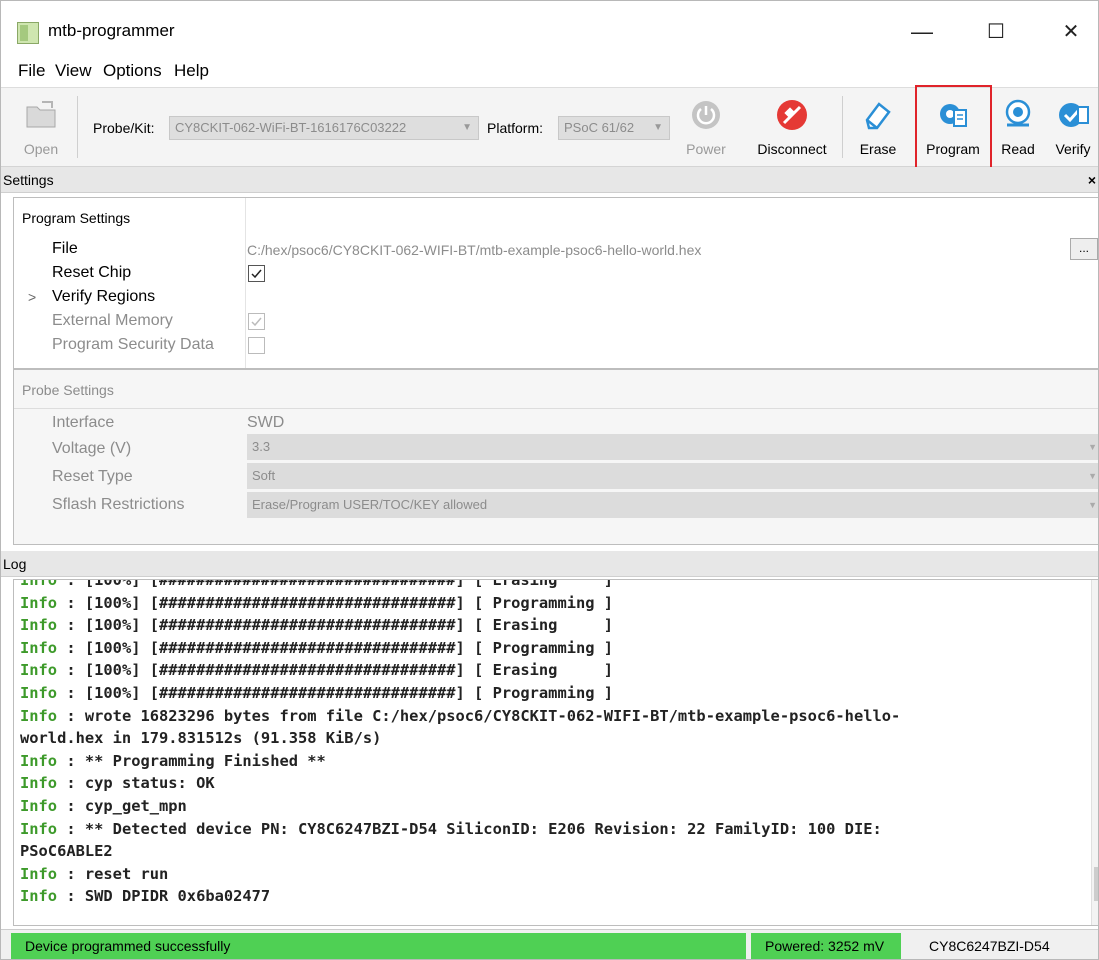 This screenshot has width=1099, height=960. What do you see at coordinates (41, 149) in the screenshot?
I see `open-label: Open` at bounding box center [41, 149].